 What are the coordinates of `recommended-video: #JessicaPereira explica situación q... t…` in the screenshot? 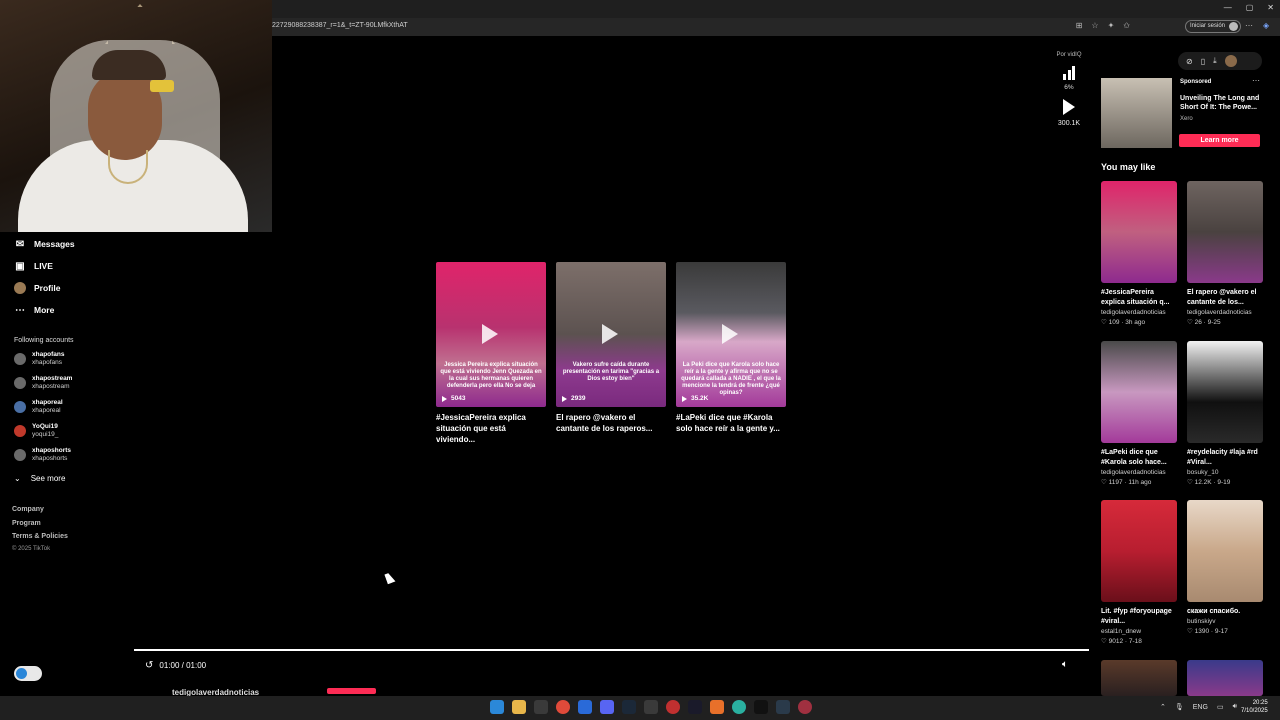 It's located at (1139, 253).